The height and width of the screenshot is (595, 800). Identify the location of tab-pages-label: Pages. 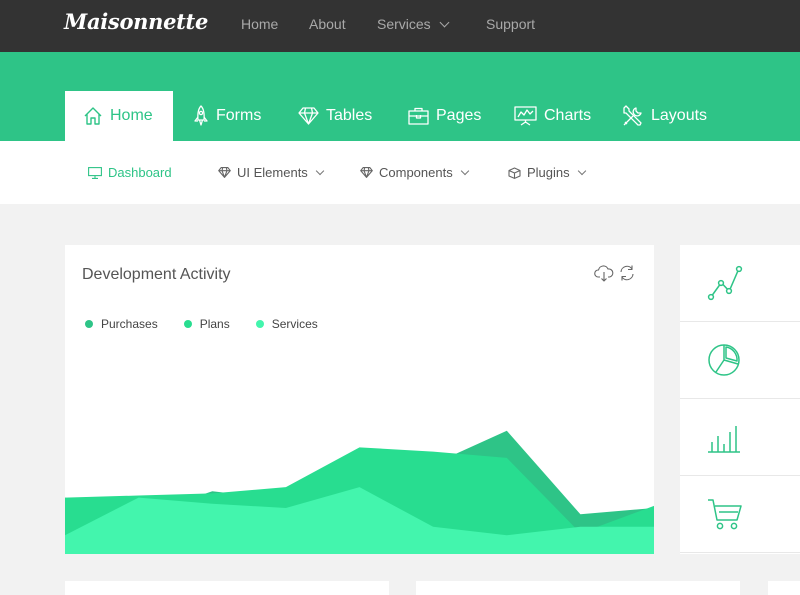
(459, 115).